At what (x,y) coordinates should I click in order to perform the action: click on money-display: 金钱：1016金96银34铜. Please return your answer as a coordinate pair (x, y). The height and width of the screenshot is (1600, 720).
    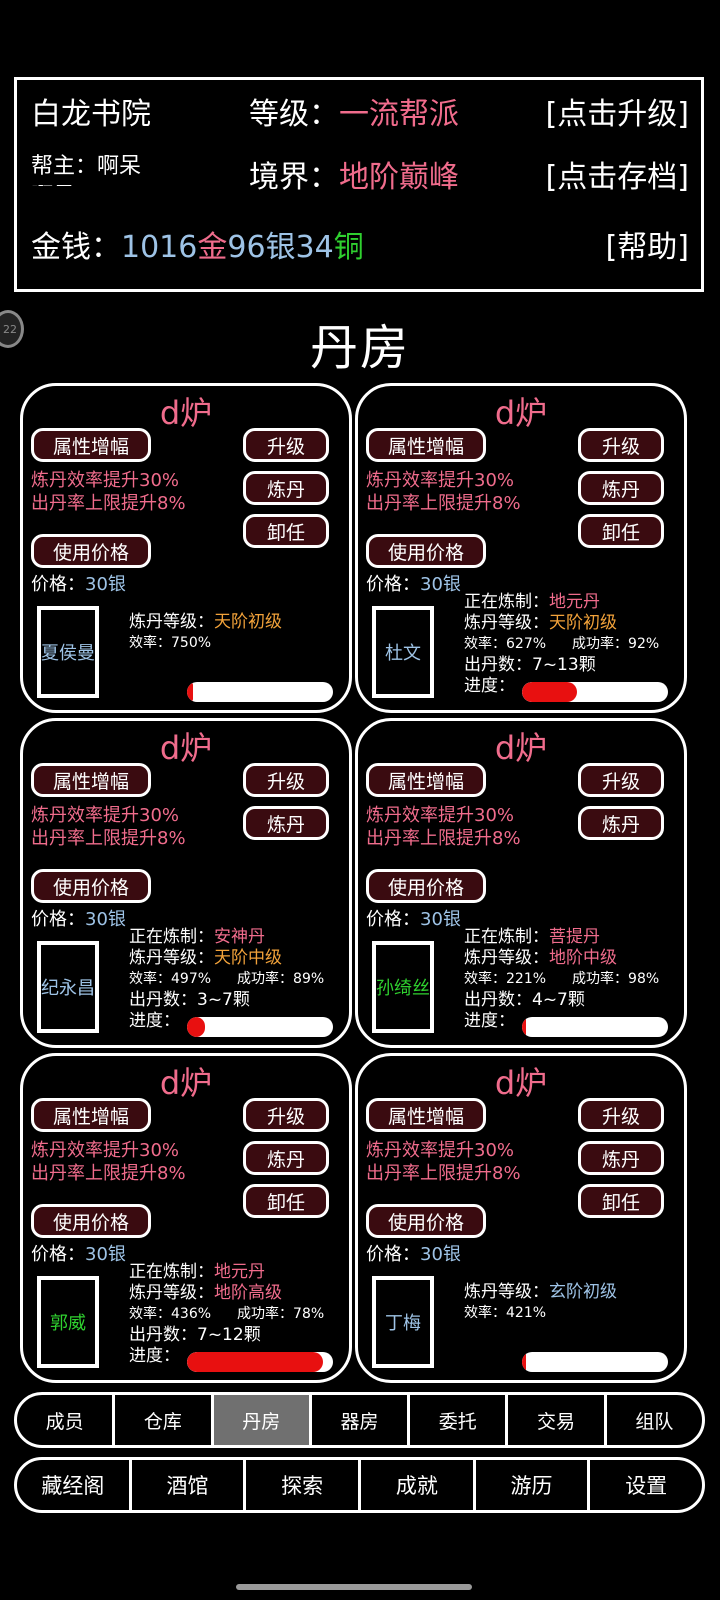
    Looking at the image, I should click on (197, 244).